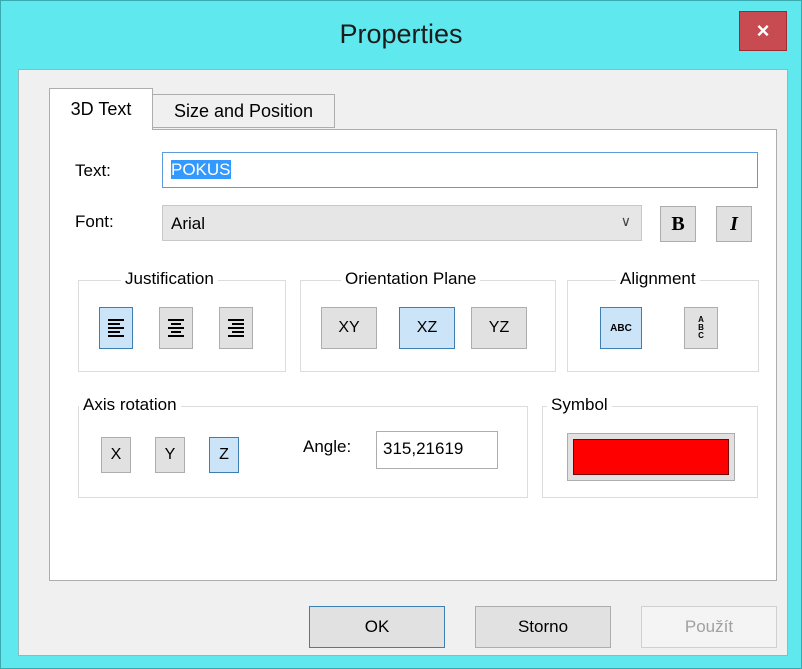 The height and width of the screenshot is (669, 802). I want to click on font-select-value: Arial, so click(188, 223).